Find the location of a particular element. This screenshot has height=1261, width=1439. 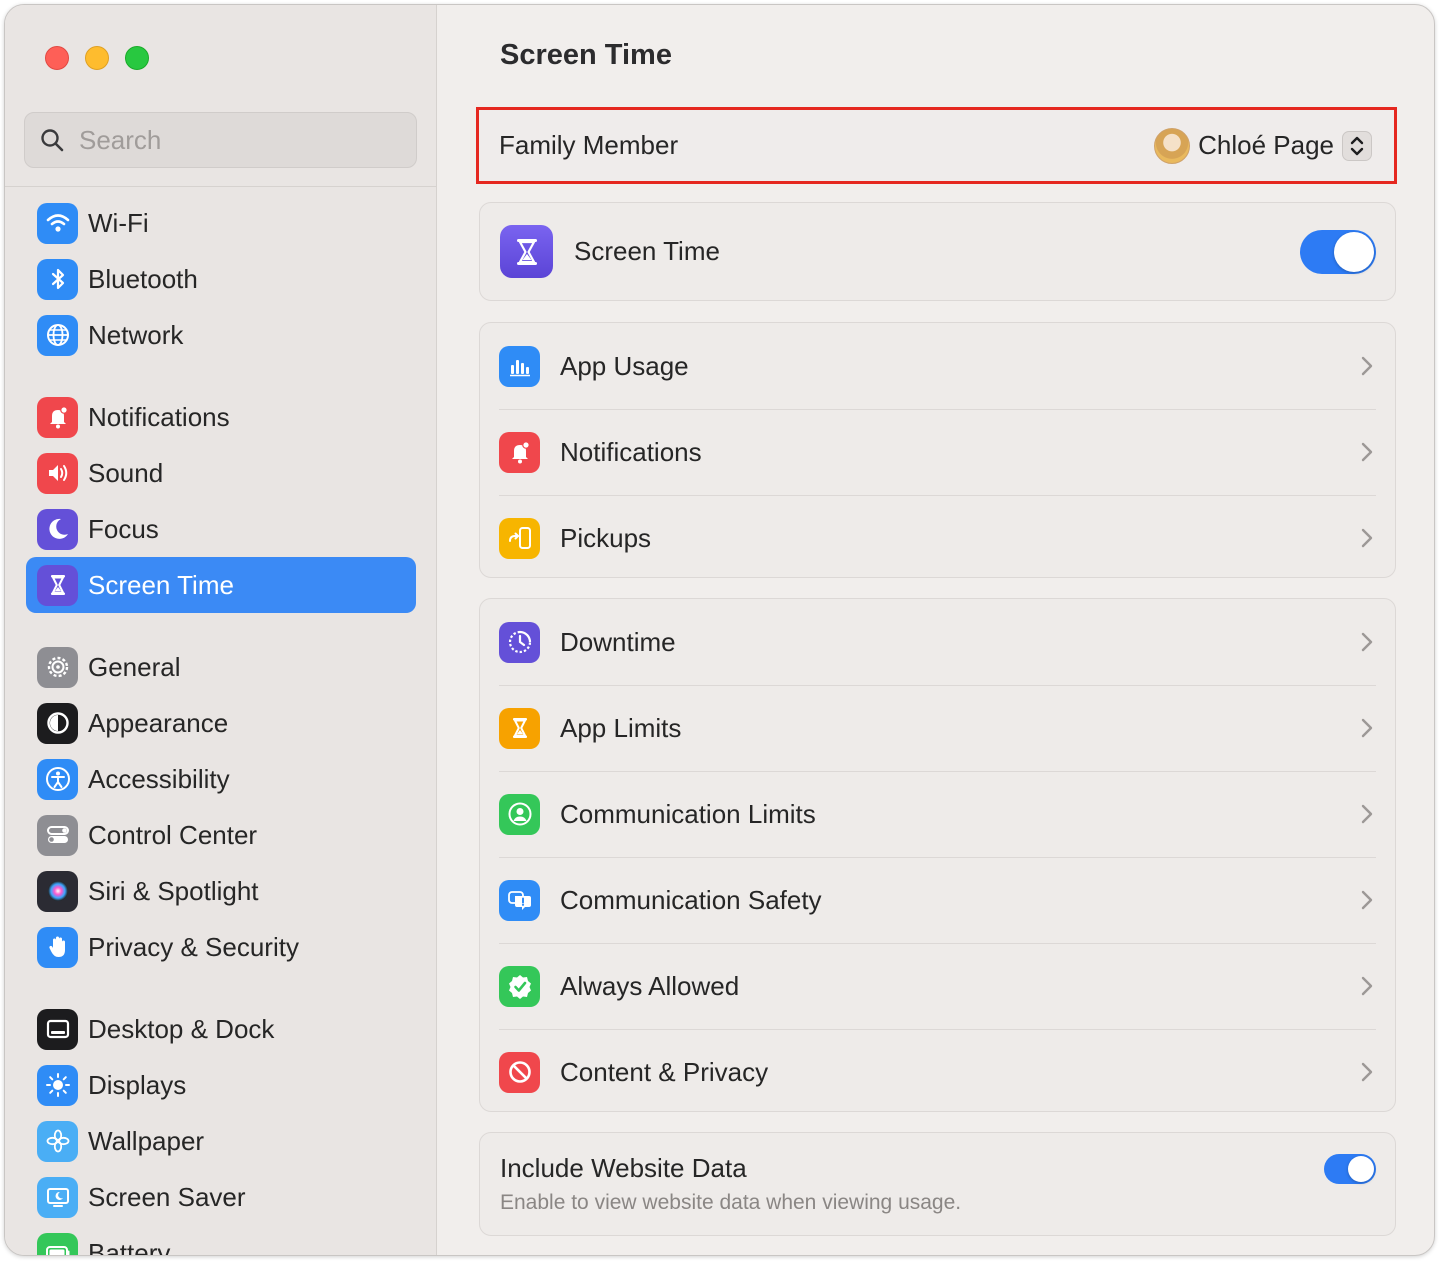

list-item-communication-safety: Communication Safety is located at coordinates (937, 900).